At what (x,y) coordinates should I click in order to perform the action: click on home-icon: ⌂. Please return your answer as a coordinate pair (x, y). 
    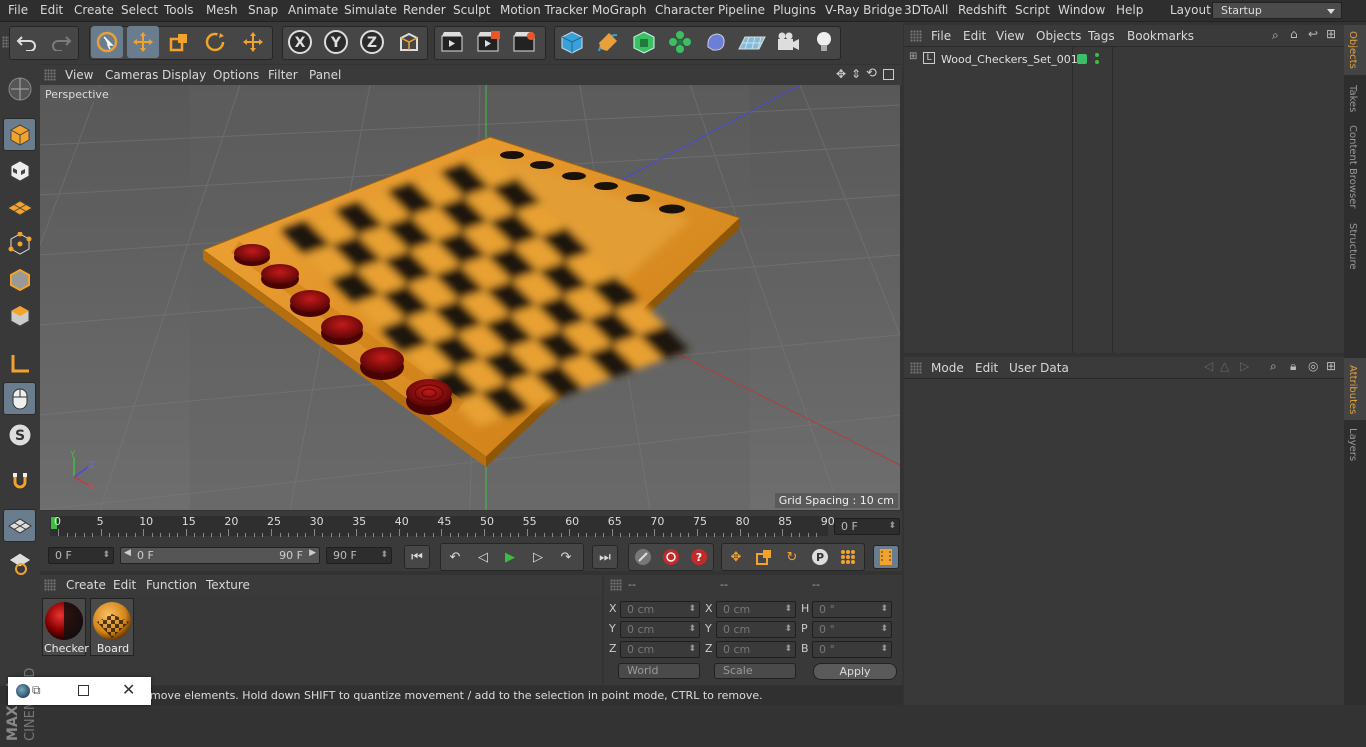
    Looking at the image, I should click on (1294, 34).